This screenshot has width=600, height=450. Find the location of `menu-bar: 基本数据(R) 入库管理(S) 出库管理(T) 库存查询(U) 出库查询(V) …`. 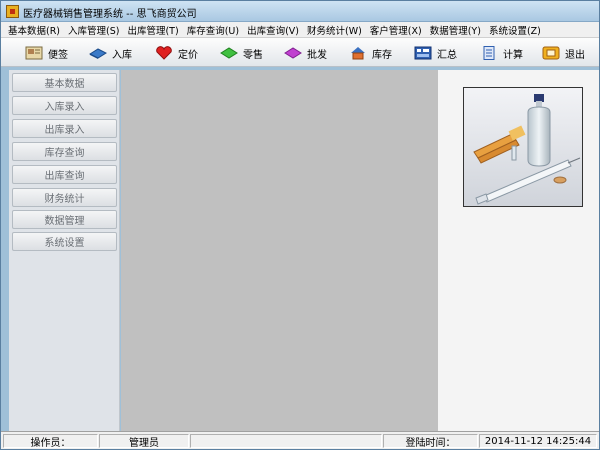

menu-bar: 基本数据(R) 入库管理(S) 出库管理(T) 库存查询(U) 出库查询(V) … is located at coordinates (300, 30).